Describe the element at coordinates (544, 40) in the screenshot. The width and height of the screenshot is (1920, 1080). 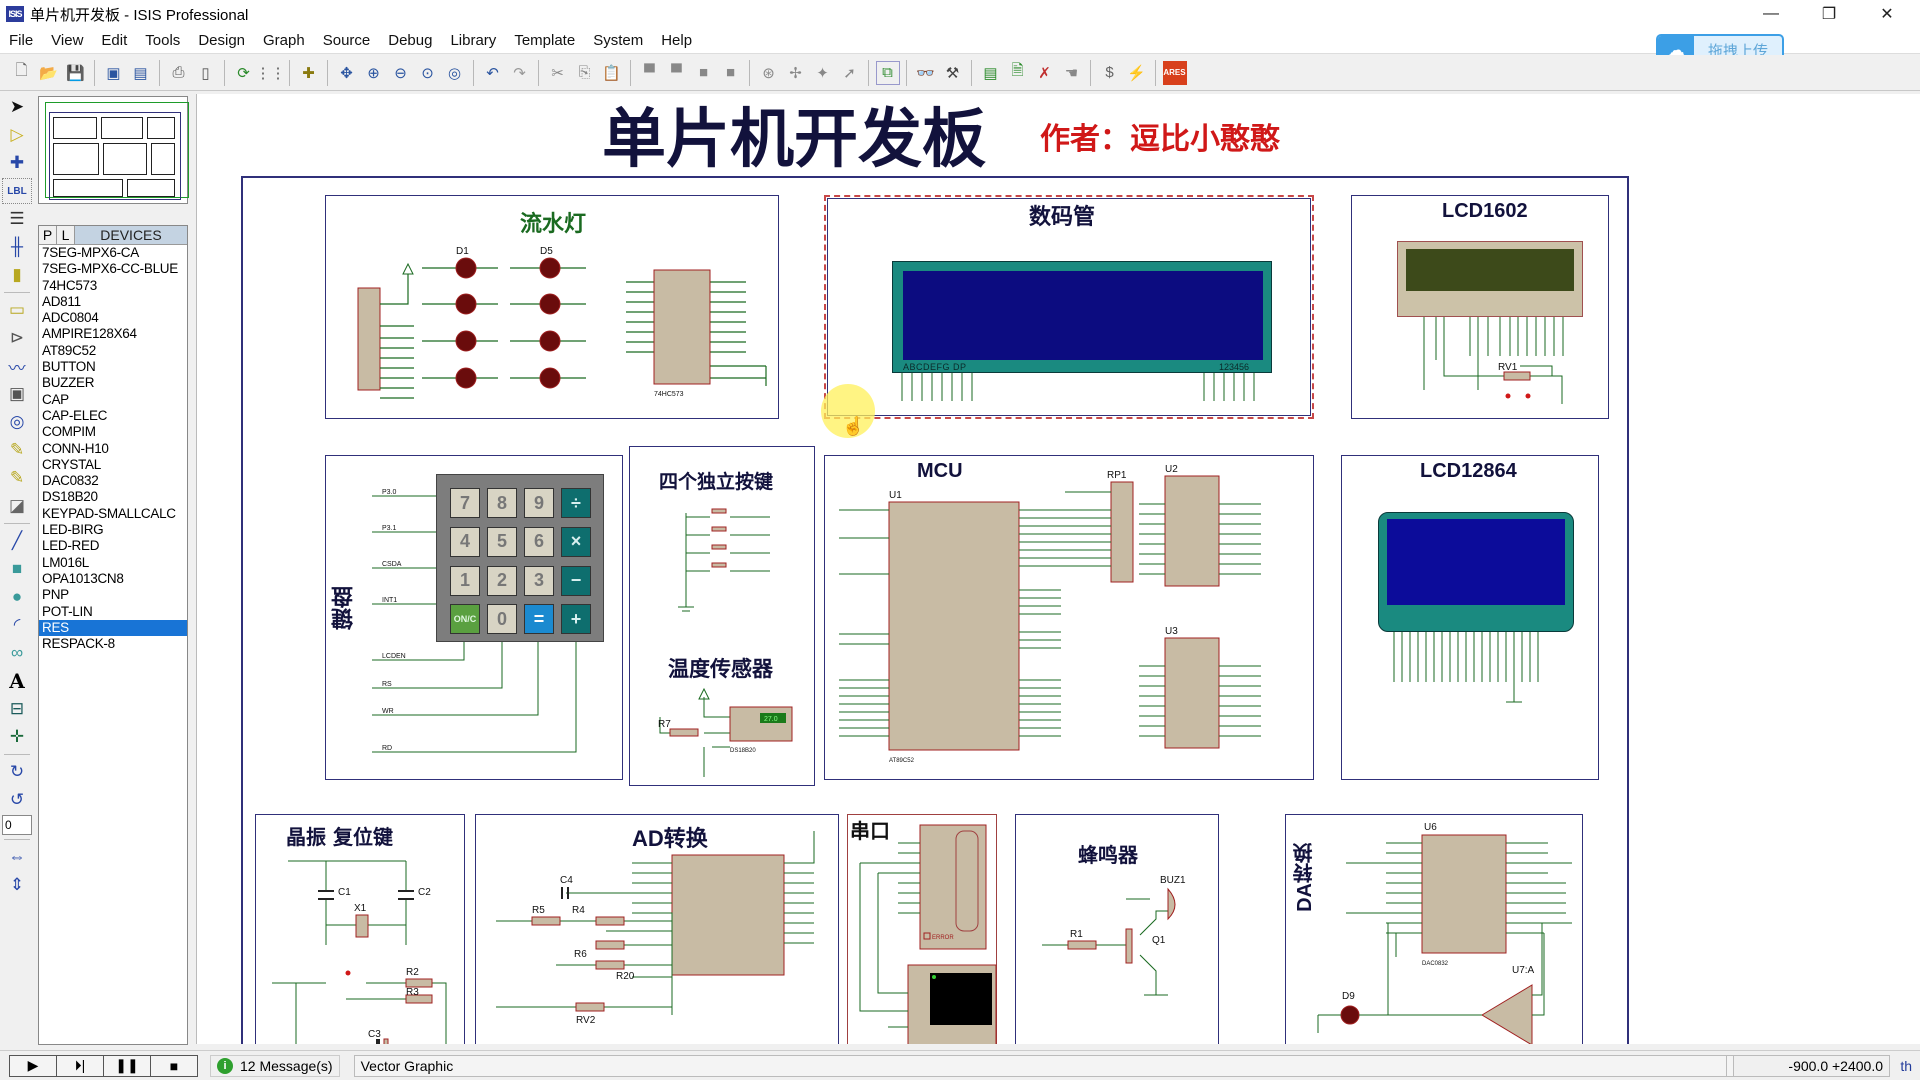
I see `menu-template: Template` at that location.